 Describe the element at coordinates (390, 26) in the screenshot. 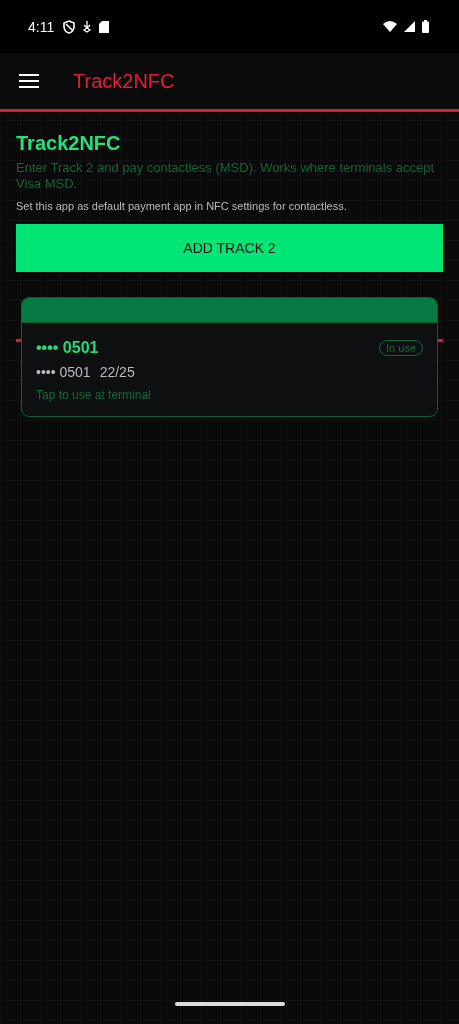

I see `wifi-icon` at that location.